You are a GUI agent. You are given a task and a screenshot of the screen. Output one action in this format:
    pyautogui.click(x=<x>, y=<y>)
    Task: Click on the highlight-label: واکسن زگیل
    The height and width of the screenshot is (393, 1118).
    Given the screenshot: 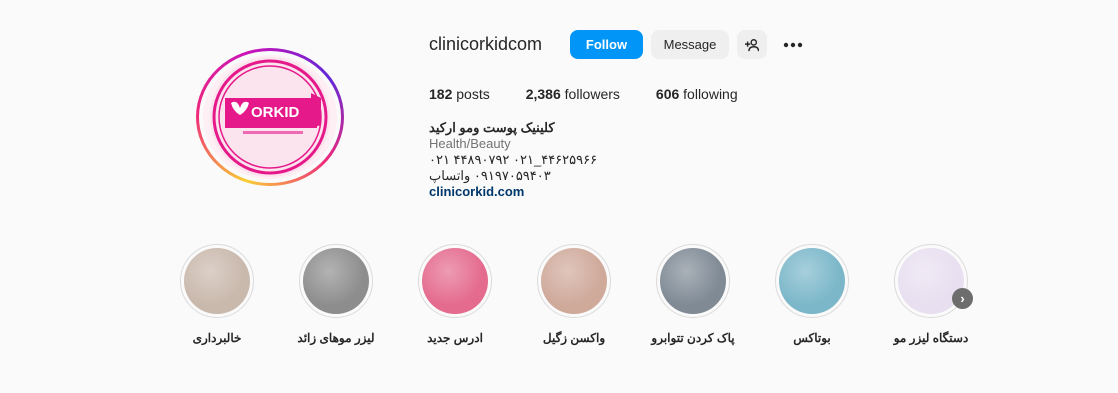 What is the action you would take?
    pyautogui.click(x=574, y=338)
    